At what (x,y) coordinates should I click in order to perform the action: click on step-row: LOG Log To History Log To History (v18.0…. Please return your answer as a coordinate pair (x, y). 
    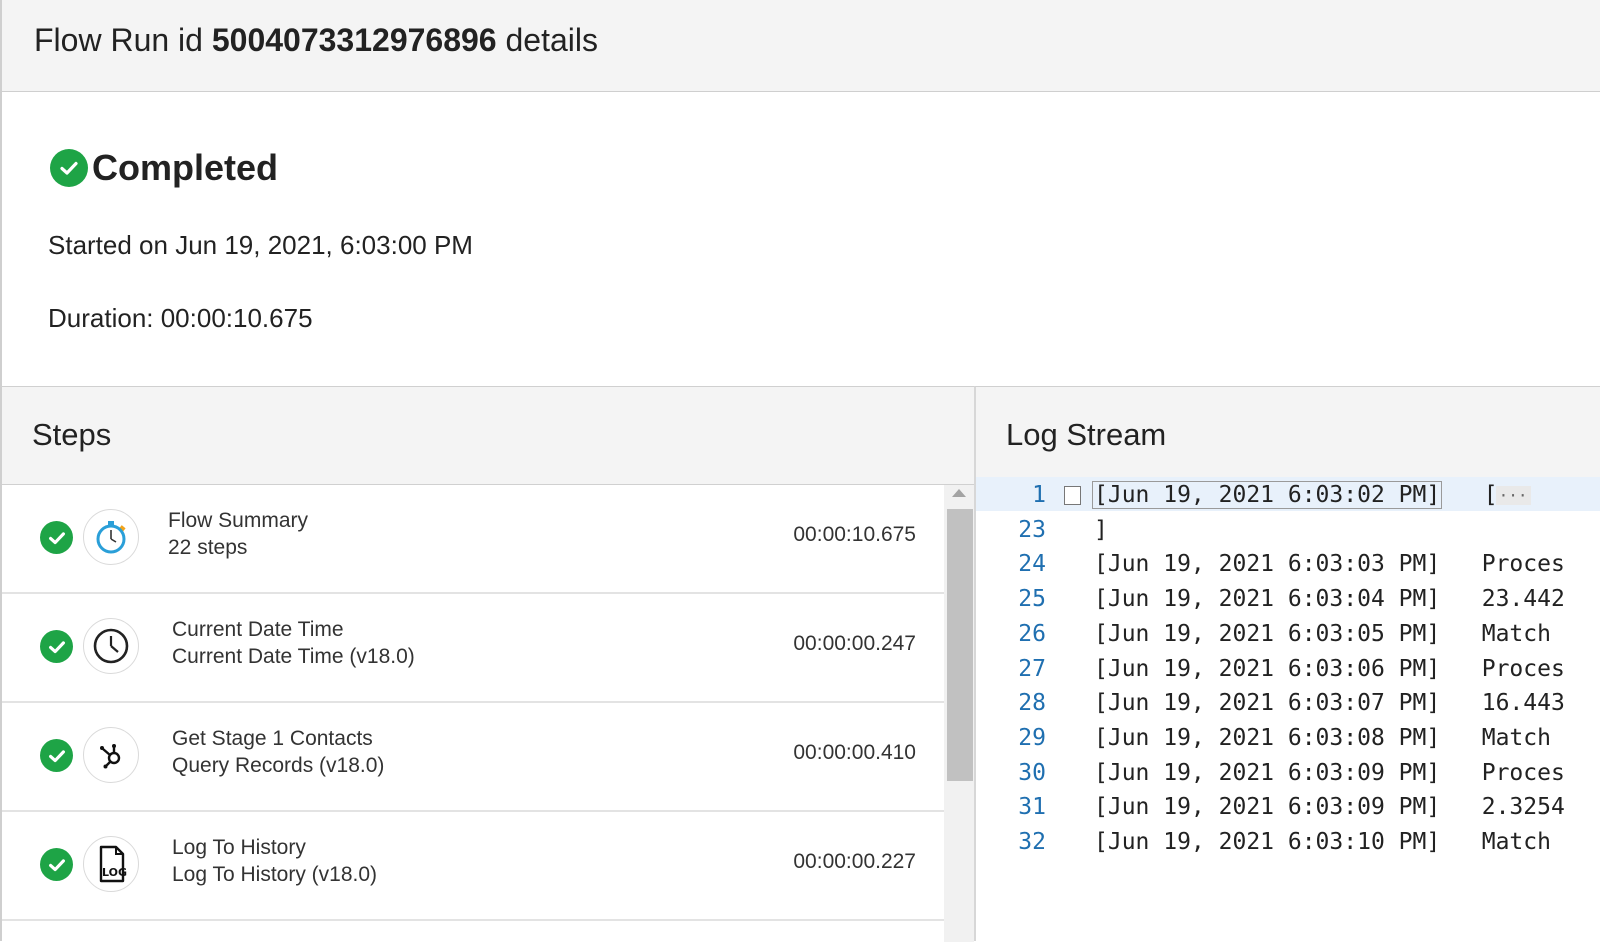
    Looking at the image, I should click on (473, 866).